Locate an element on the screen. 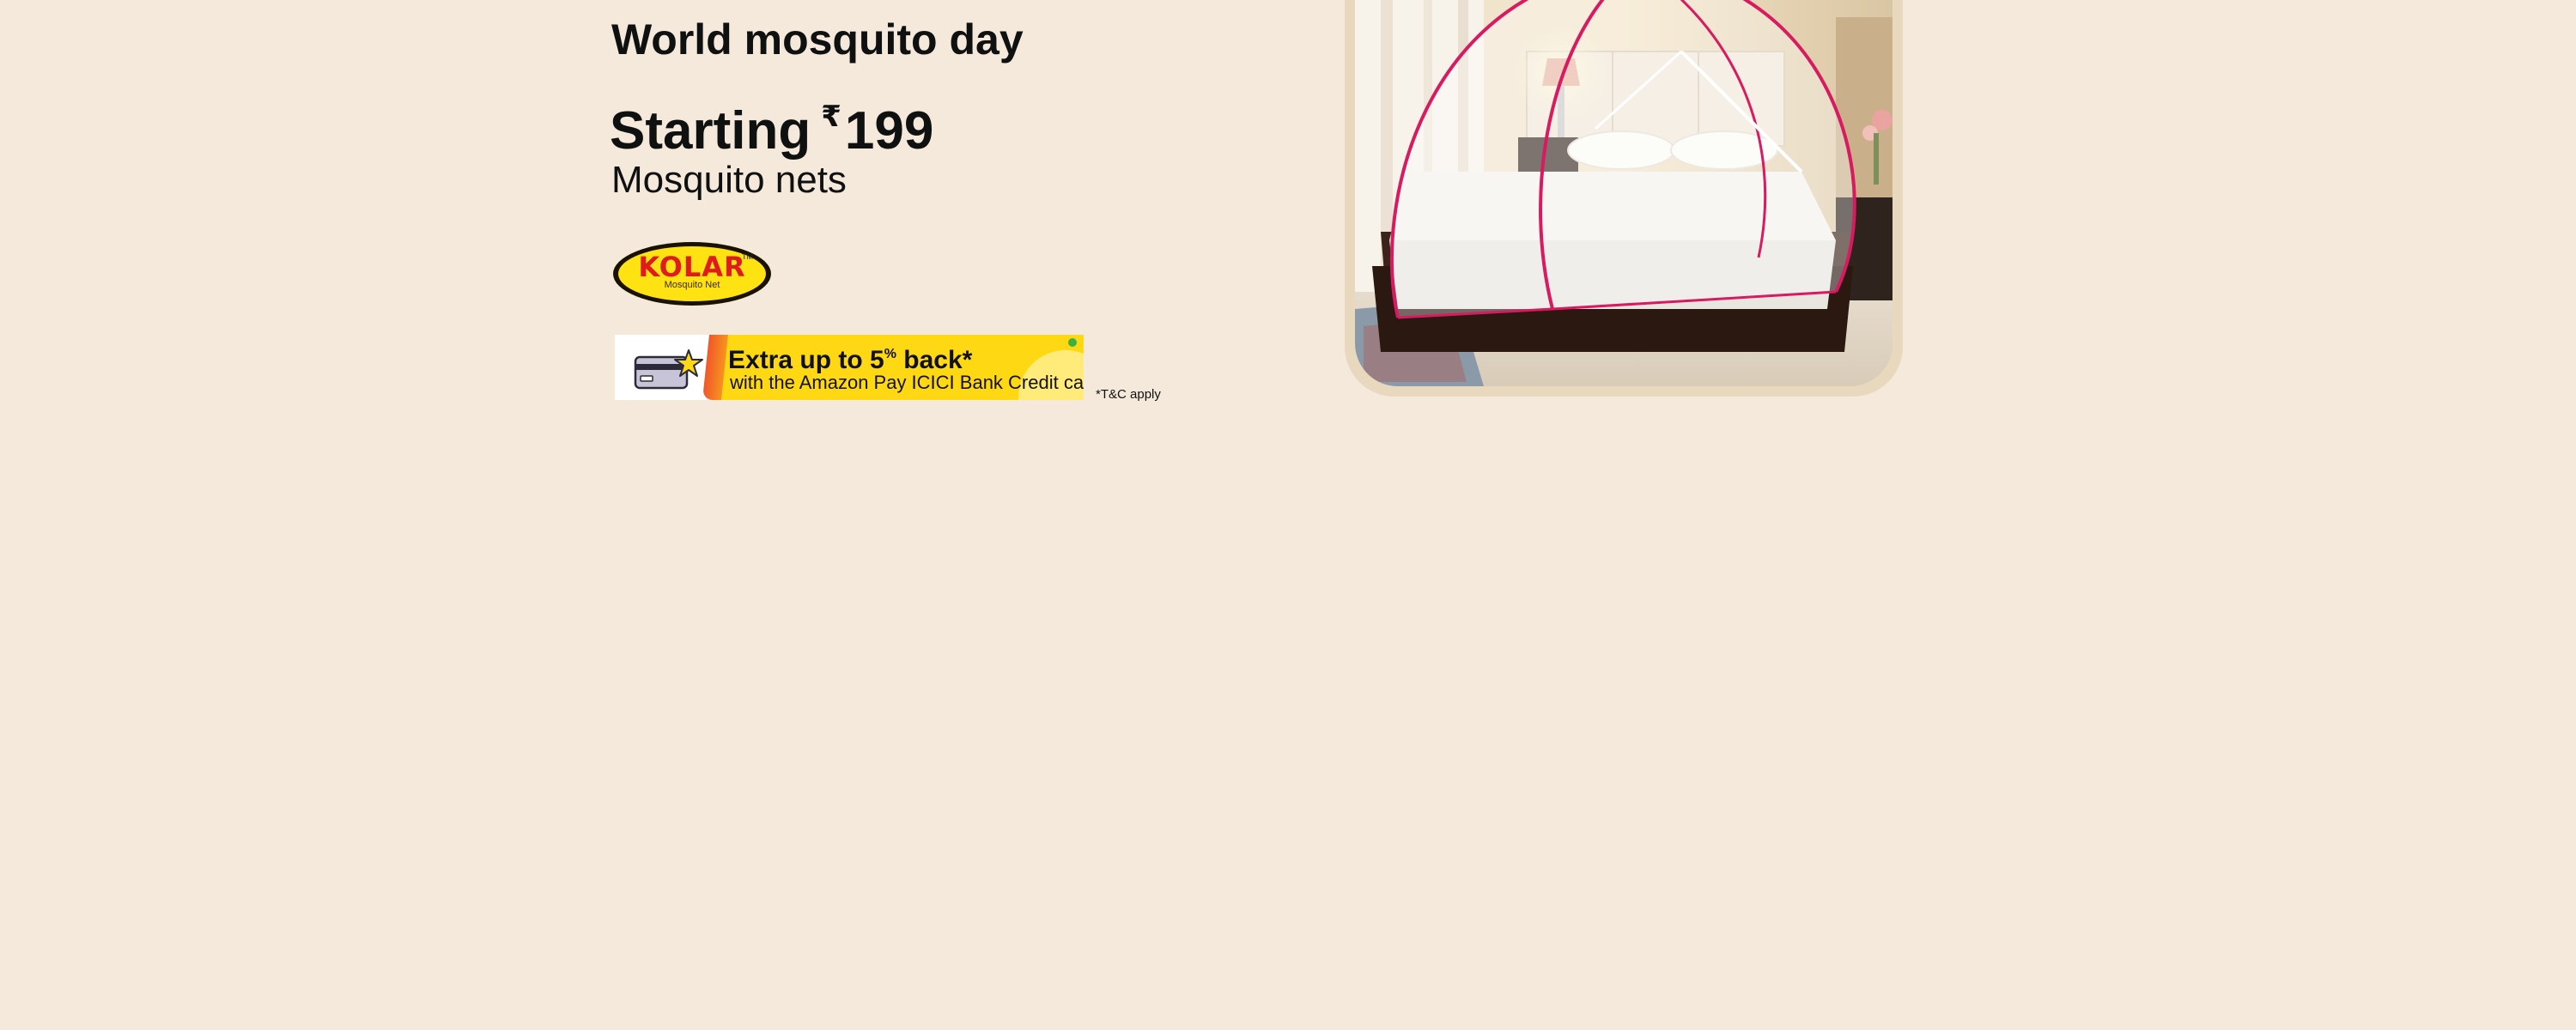 This screenshot has height=1030, width=2576. brand-logo-tagline: Mosquito Net is located at coordinates (692, 285).